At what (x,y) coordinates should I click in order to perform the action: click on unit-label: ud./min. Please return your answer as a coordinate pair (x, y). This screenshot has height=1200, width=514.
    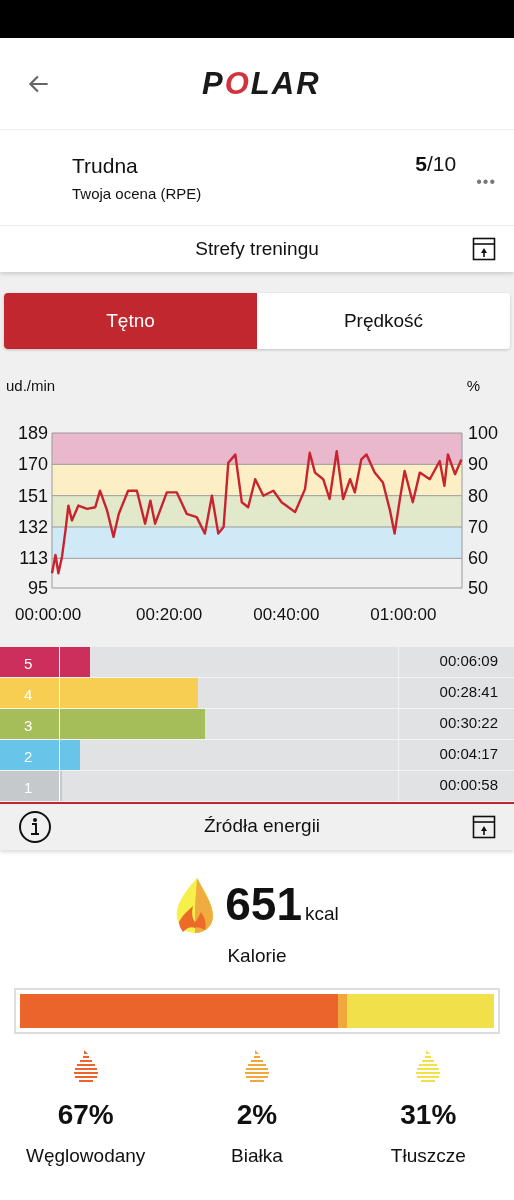
    Looking at the image, I should click on (31, 386).